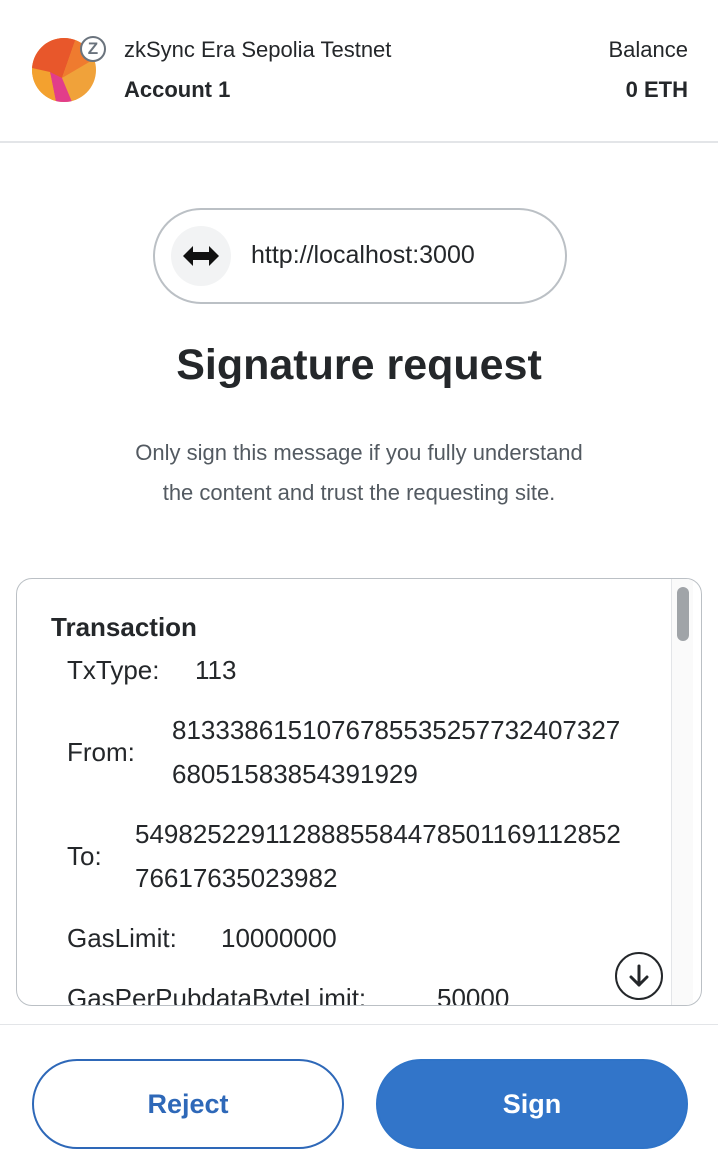 The height and width of the screenshot is (1170, 718). I want to click on gaslimit-value: 10000000, so click(279, 938).